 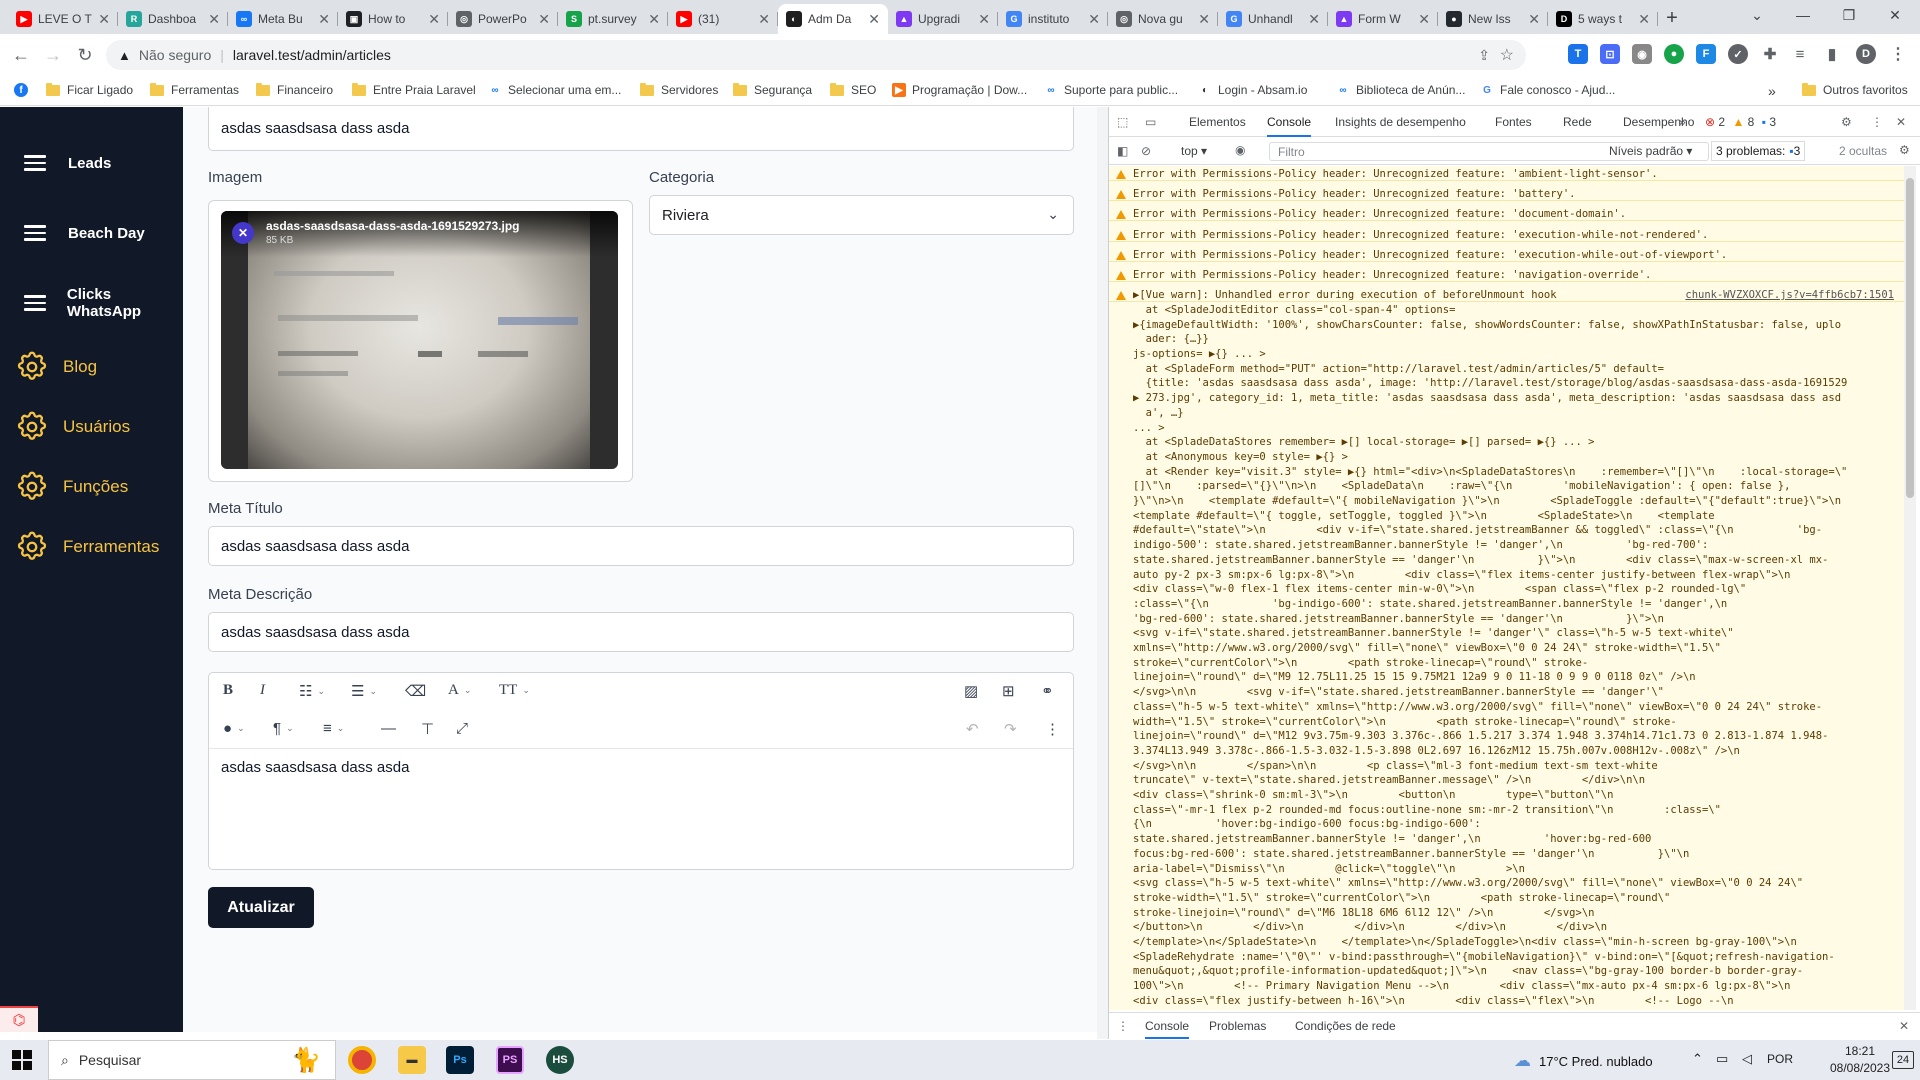 I want to click on browser-tab: ◎ PowerPo ✕, so click(x=503, y=19).